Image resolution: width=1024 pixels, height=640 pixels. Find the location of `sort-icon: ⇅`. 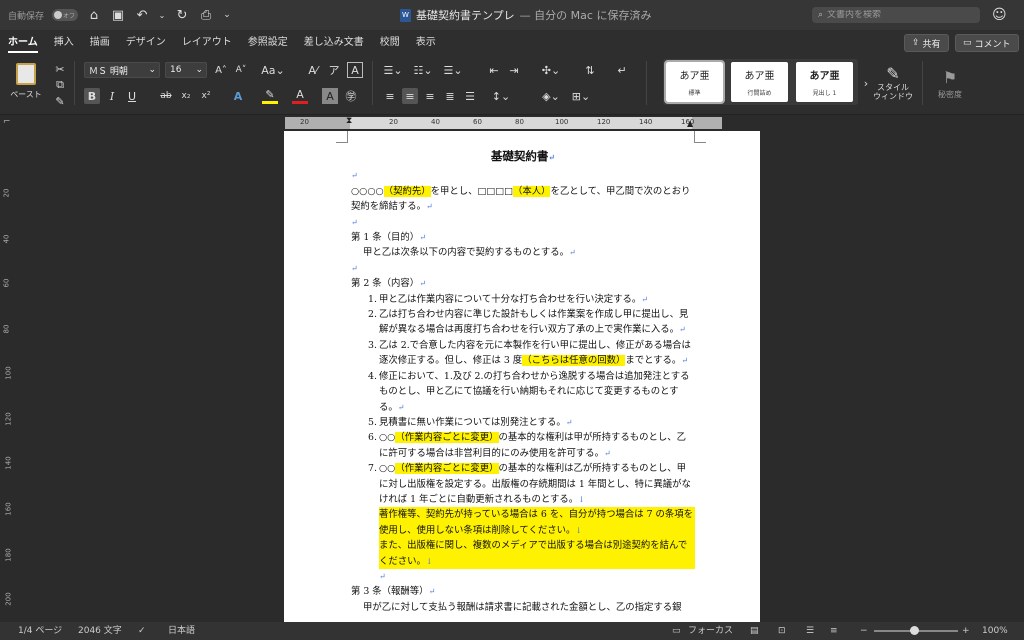

sort-icon: ⇅ is located at coordinates (590, 70).